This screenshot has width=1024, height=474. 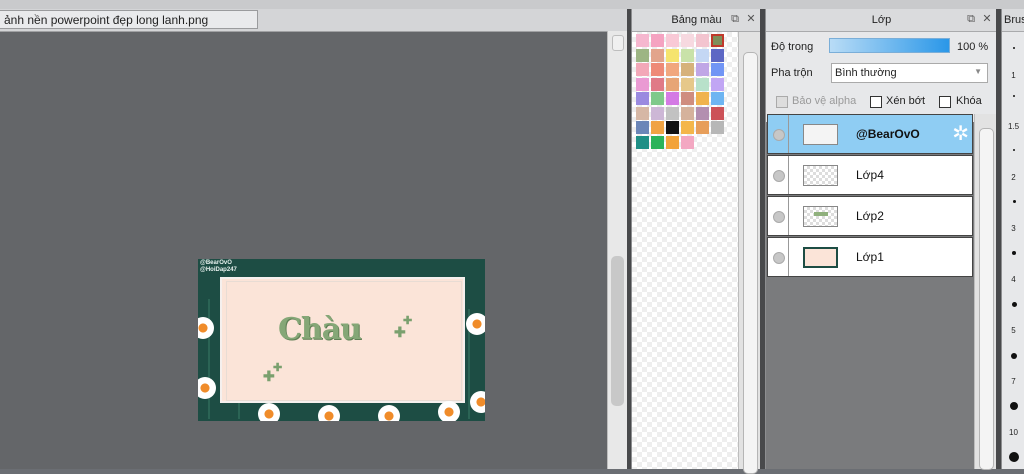 What do you see at coordinates (1013, 330) in the screenshot?
I see `brush-size-label: 5` at bounding box center [1013, 330].